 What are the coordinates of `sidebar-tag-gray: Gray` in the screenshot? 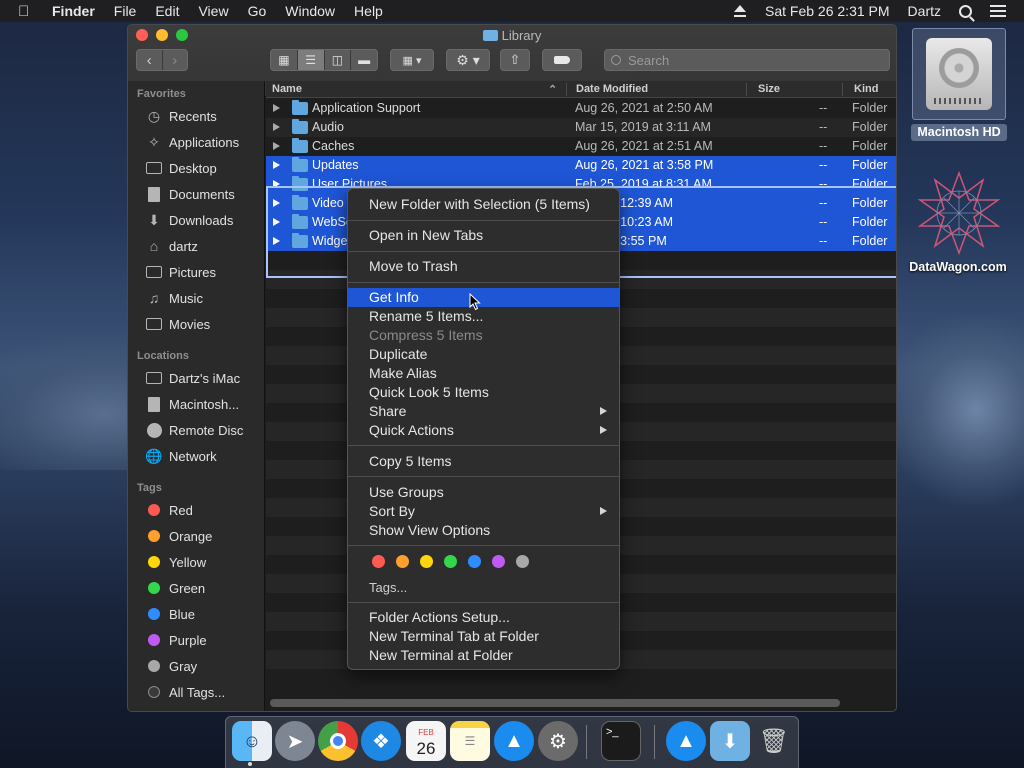 It's located at (196, 666).